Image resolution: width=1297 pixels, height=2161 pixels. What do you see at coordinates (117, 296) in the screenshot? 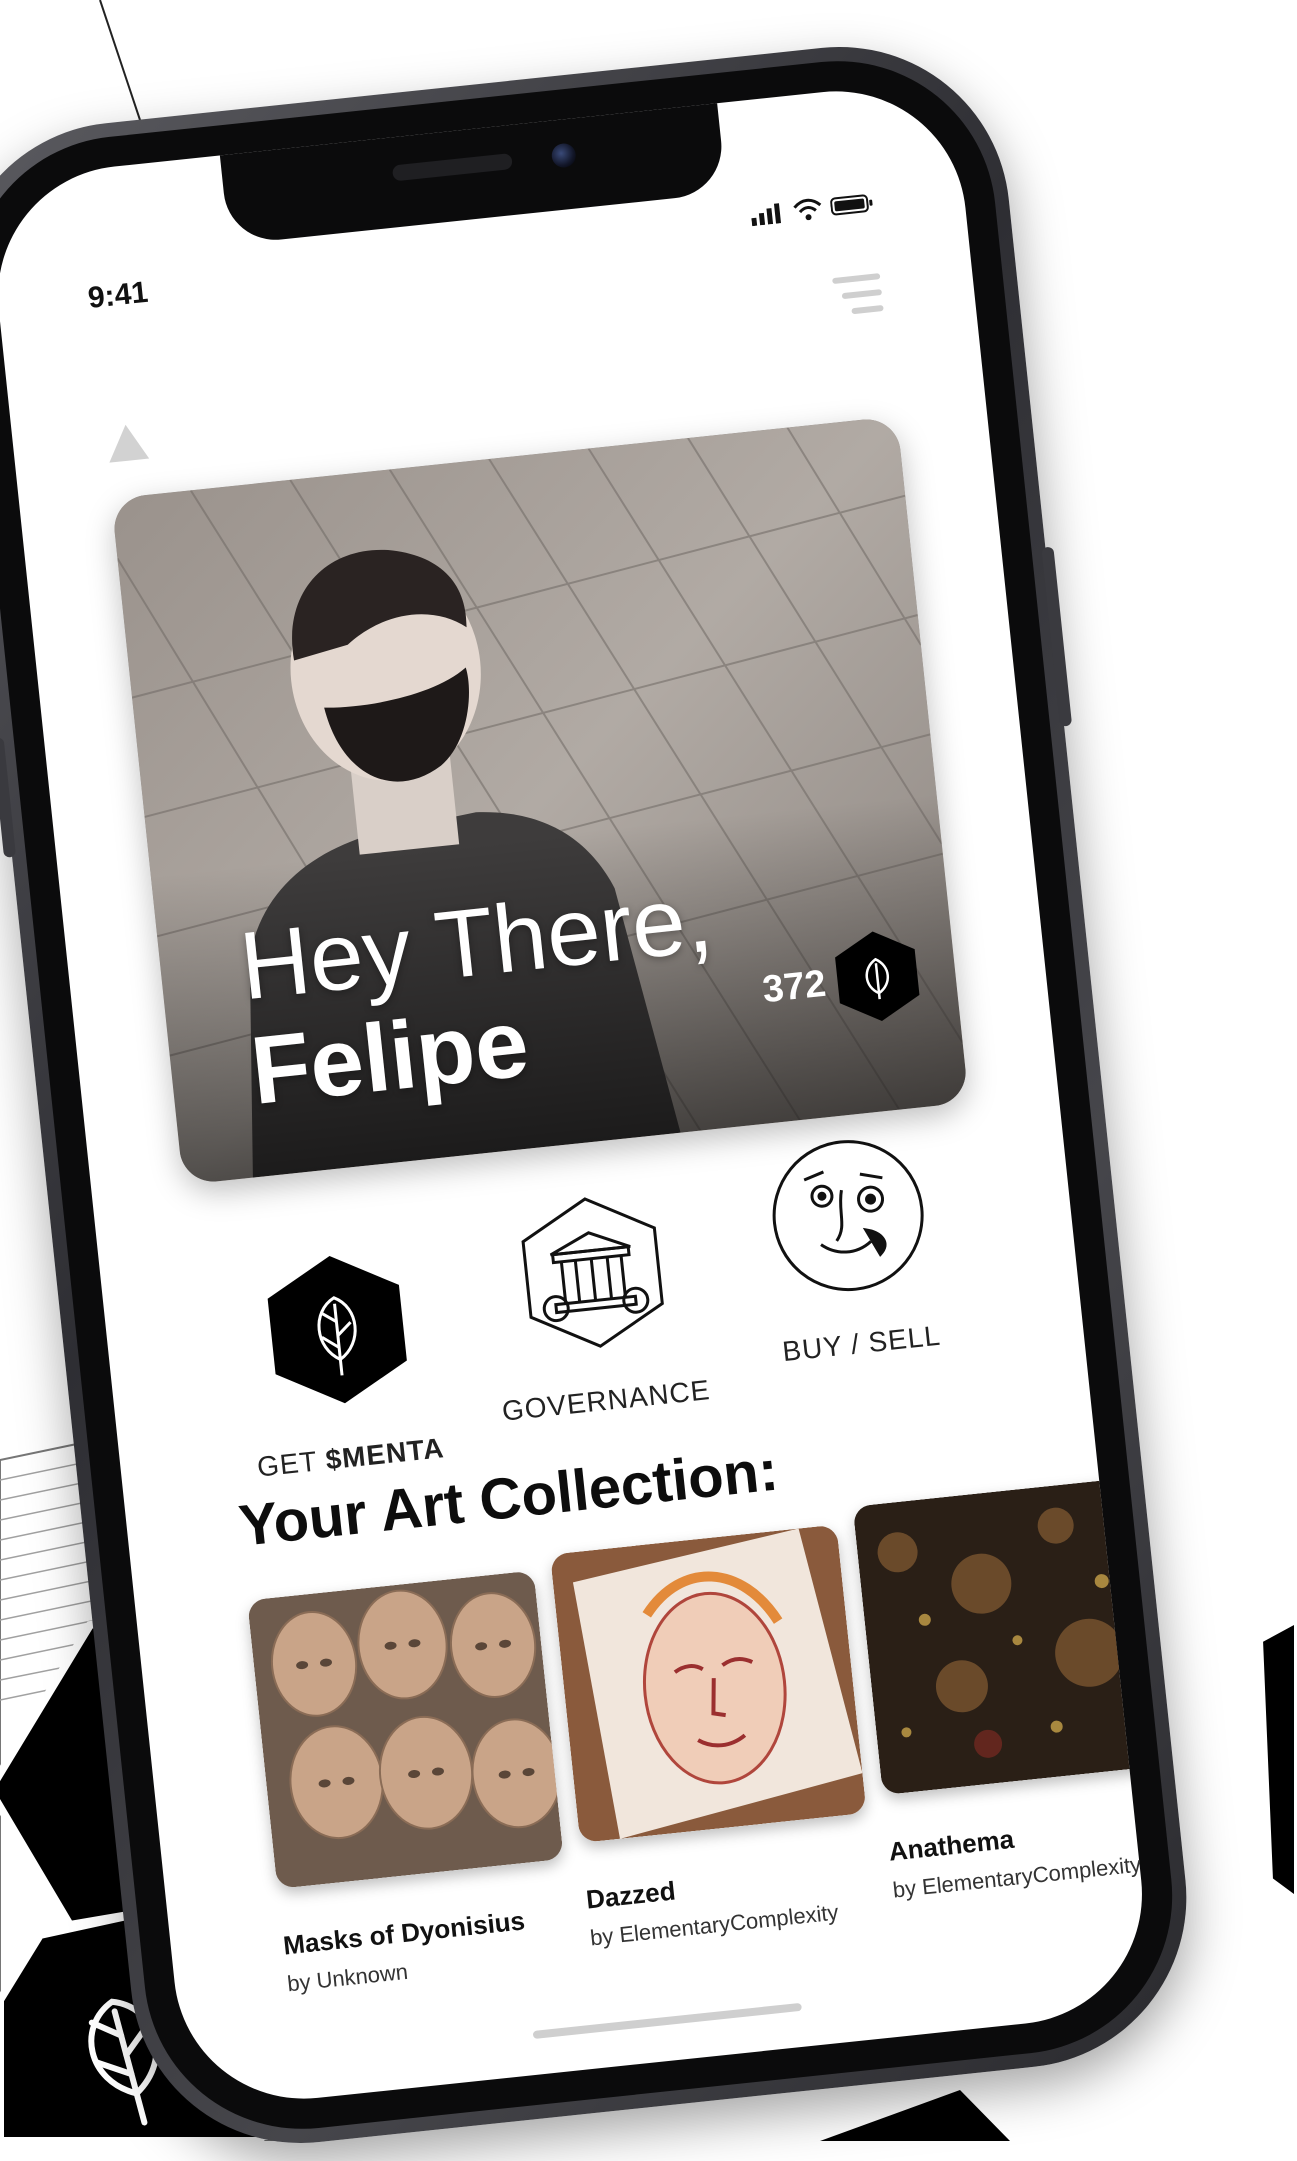
I see `status-time: 9:41` at bounding box center [117, 296].